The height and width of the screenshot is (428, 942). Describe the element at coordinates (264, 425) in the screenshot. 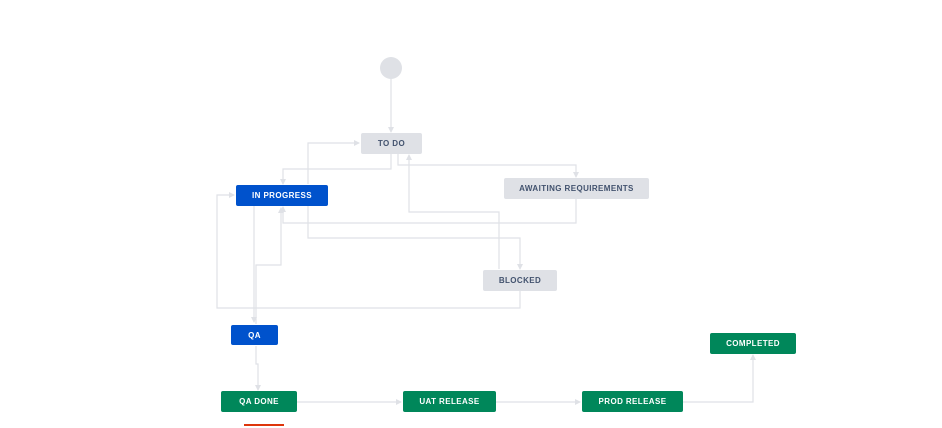

I see `selection-underline` at that location.